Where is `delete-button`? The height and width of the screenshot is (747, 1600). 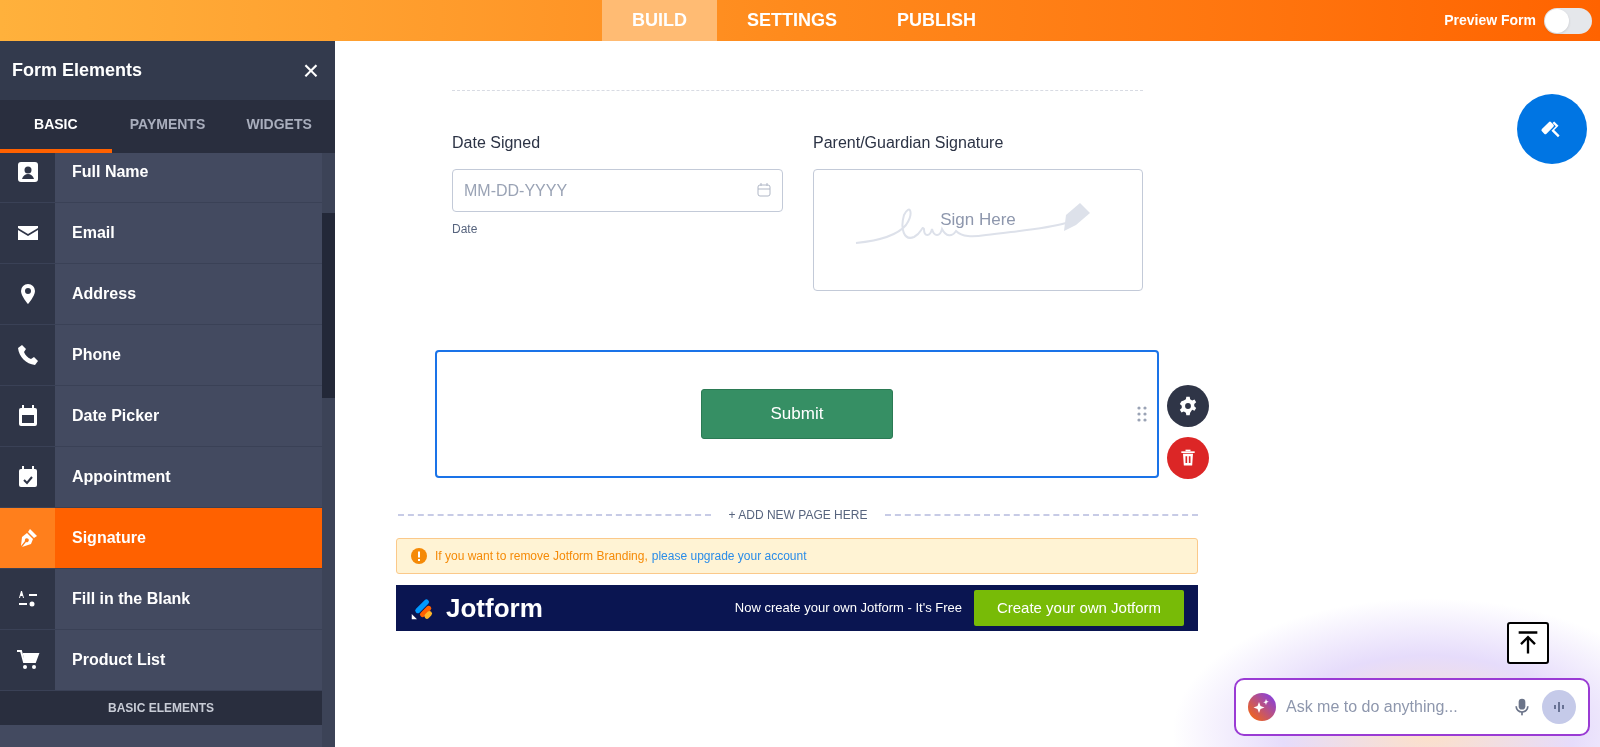
delete-button is located at coordinates (1188, 458).